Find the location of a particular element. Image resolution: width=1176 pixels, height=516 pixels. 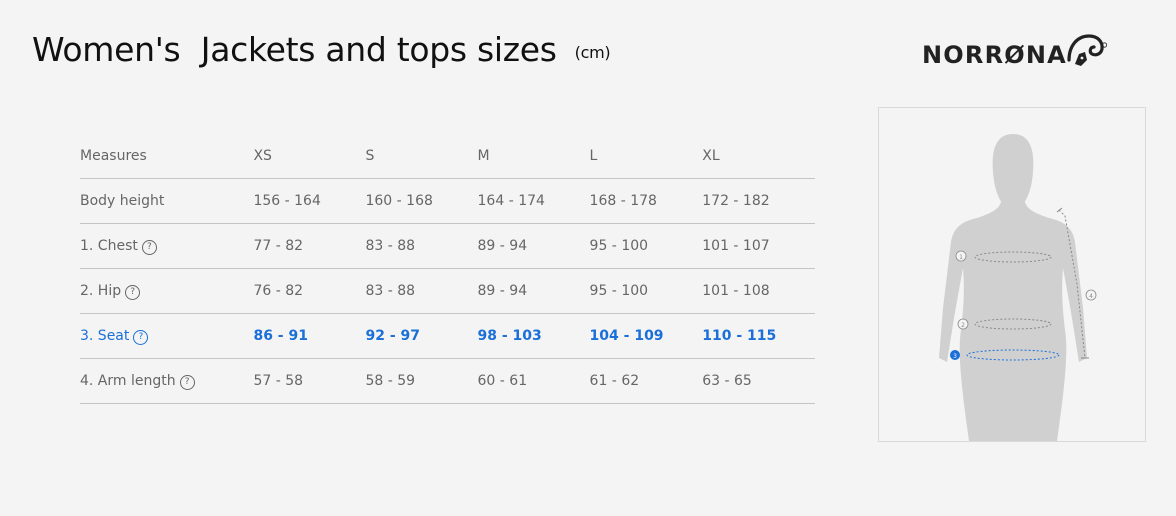

column-header: S is located at coordinates (421, 156).